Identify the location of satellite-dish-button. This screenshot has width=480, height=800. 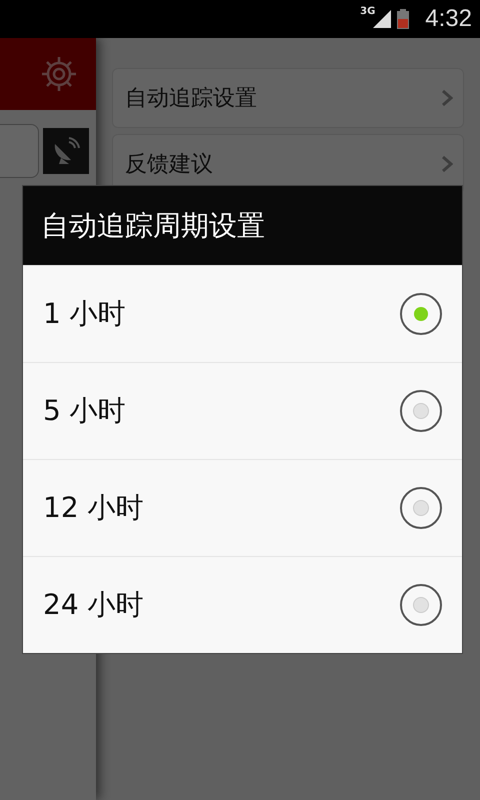
(66, 151).